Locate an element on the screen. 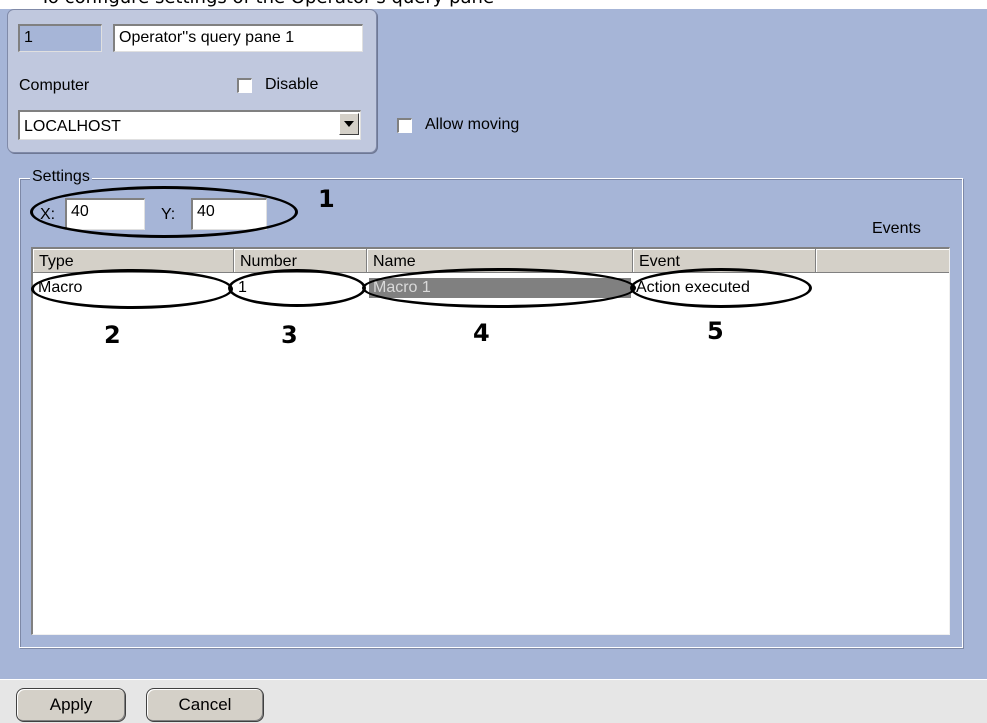  chevron-down-icon is located at coordinates (349, 124).